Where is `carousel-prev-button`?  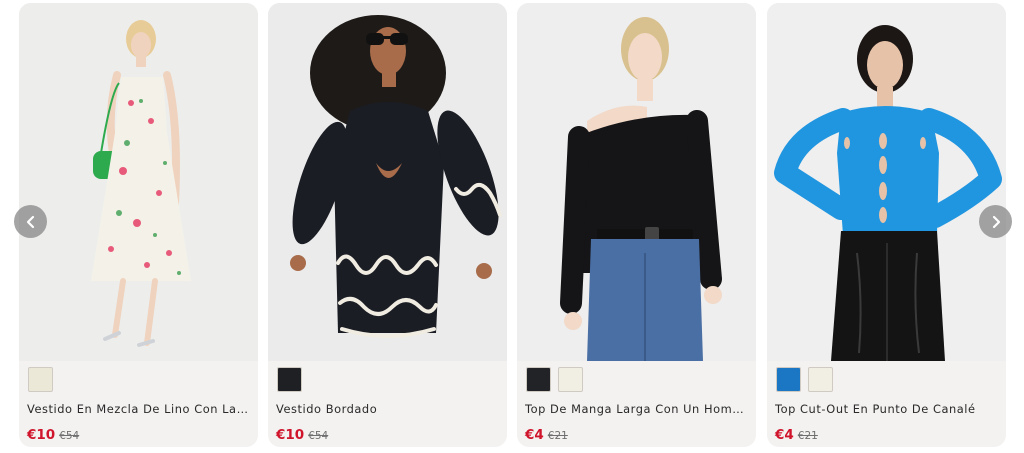 carousel-prev-button is located at coordinates (30, 221).